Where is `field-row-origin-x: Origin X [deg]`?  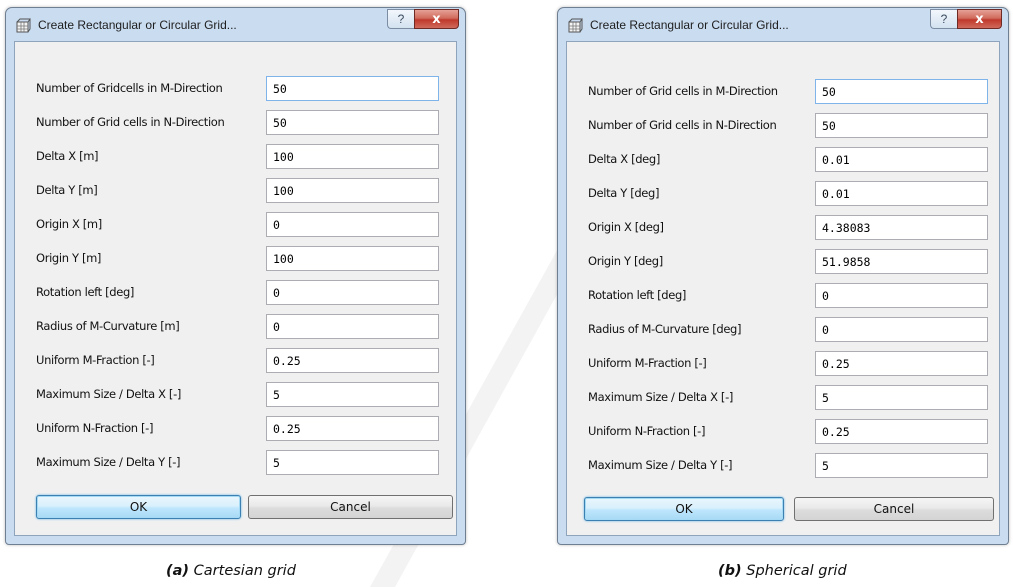
field-row-origin-x: Origin X [deg] is located at coordinates (783, 228).